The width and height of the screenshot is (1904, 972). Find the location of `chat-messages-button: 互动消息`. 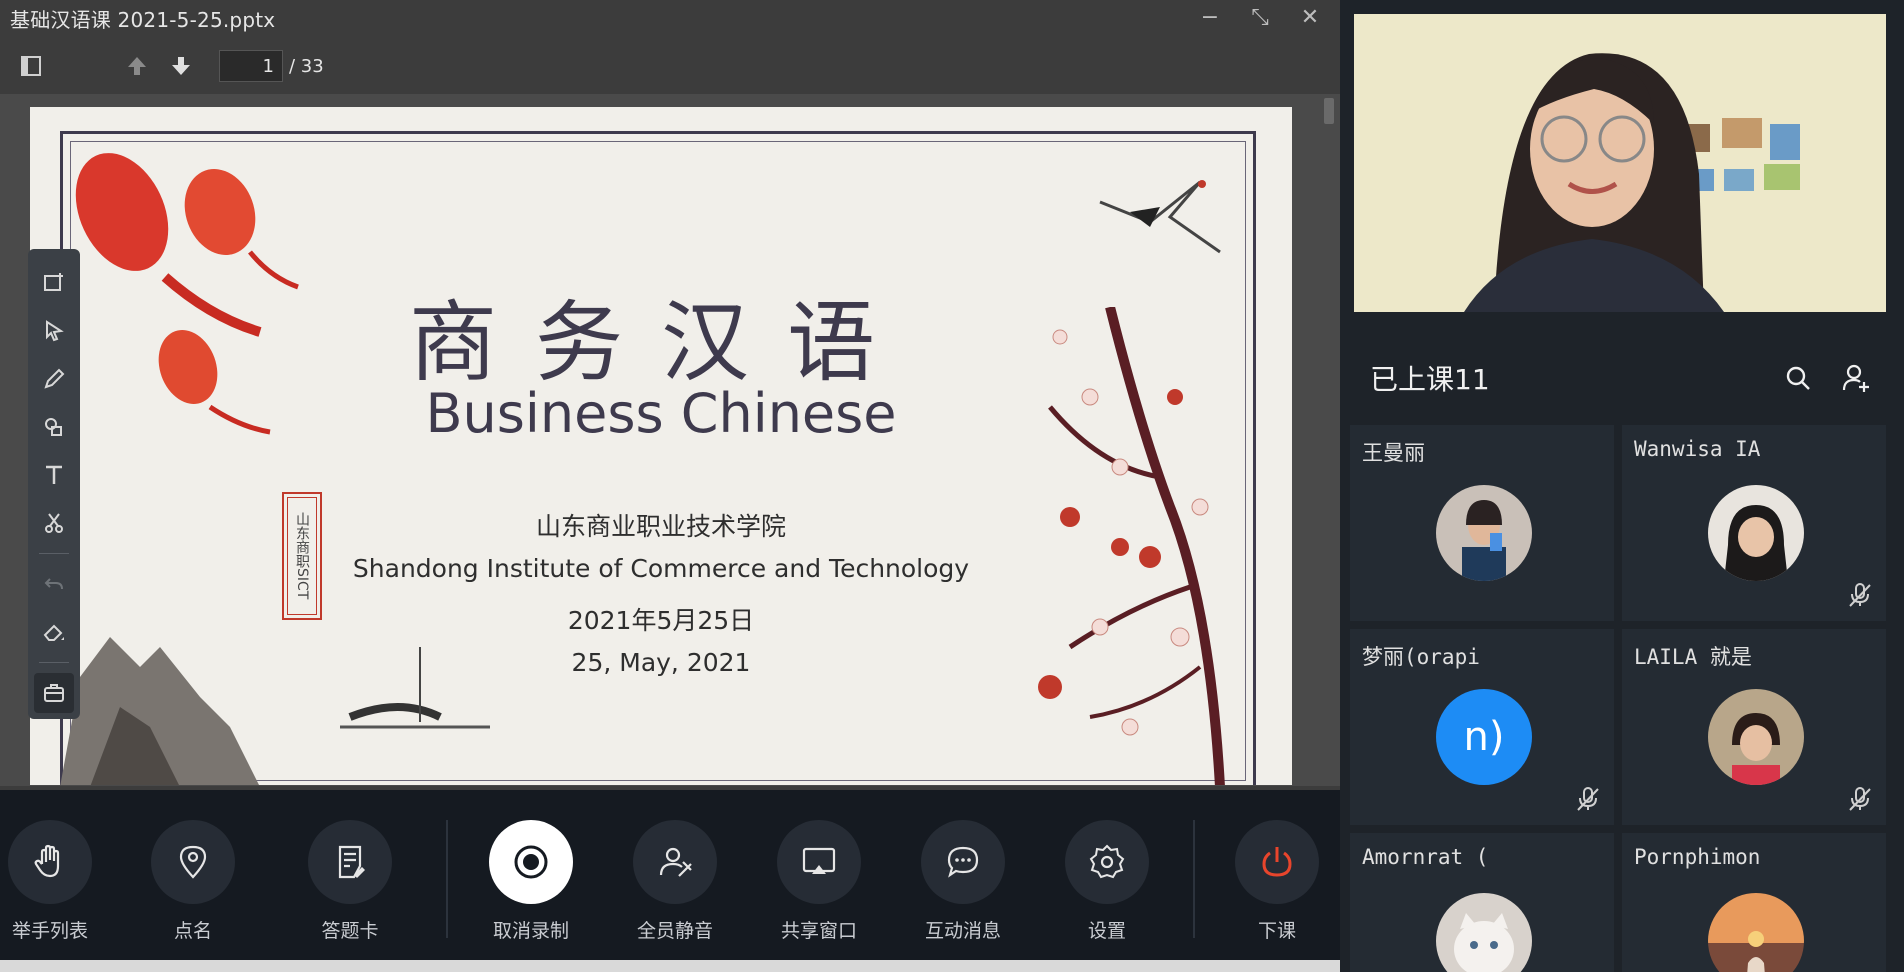

chat-messages-button: 互动消息 is located at coordinates (963, 881).